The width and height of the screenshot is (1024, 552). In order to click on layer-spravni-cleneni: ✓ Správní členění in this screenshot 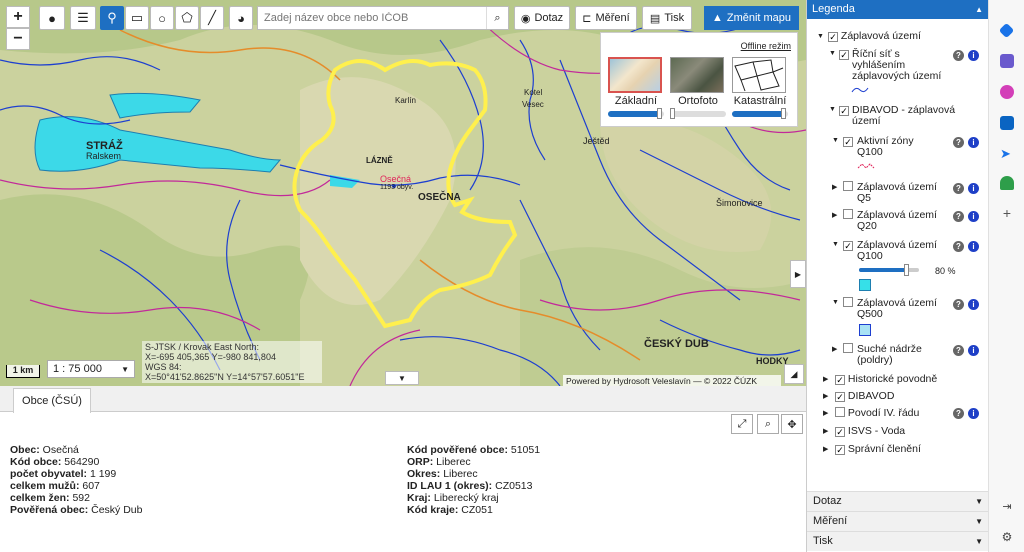, I will do `click(878, 449)`.